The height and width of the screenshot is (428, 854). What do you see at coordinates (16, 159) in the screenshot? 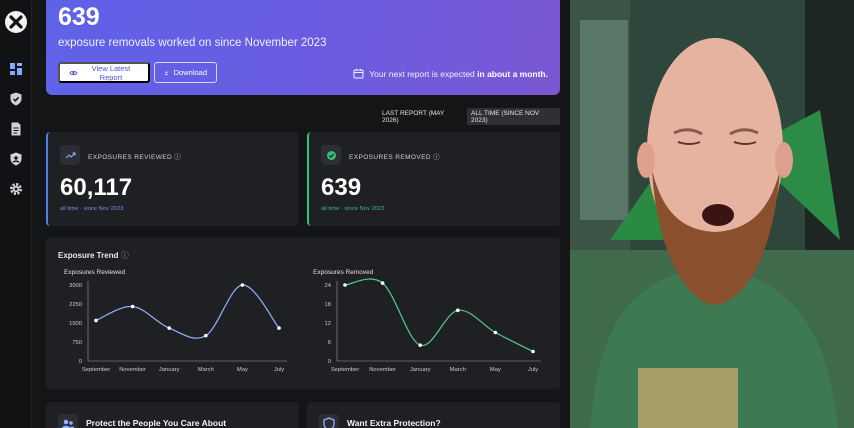
I see `shield-user-icon` at bounding box center [16, 159].